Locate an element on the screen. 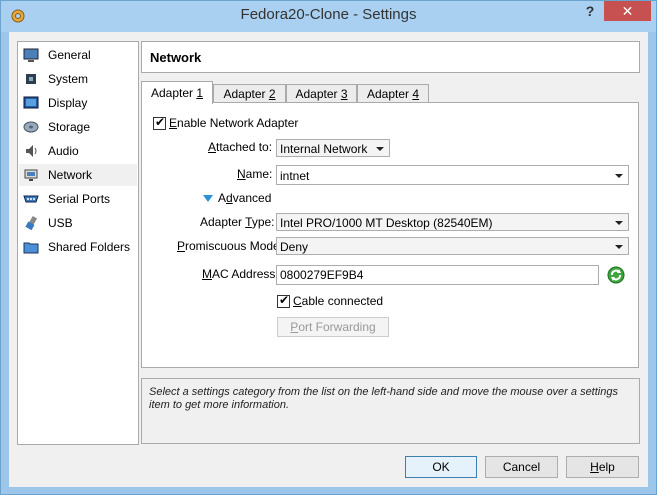 The width and height of the screenshot is (657, 495). sidebar-item-serial-ports: Serial Ports is located at coordinates (78, 199).